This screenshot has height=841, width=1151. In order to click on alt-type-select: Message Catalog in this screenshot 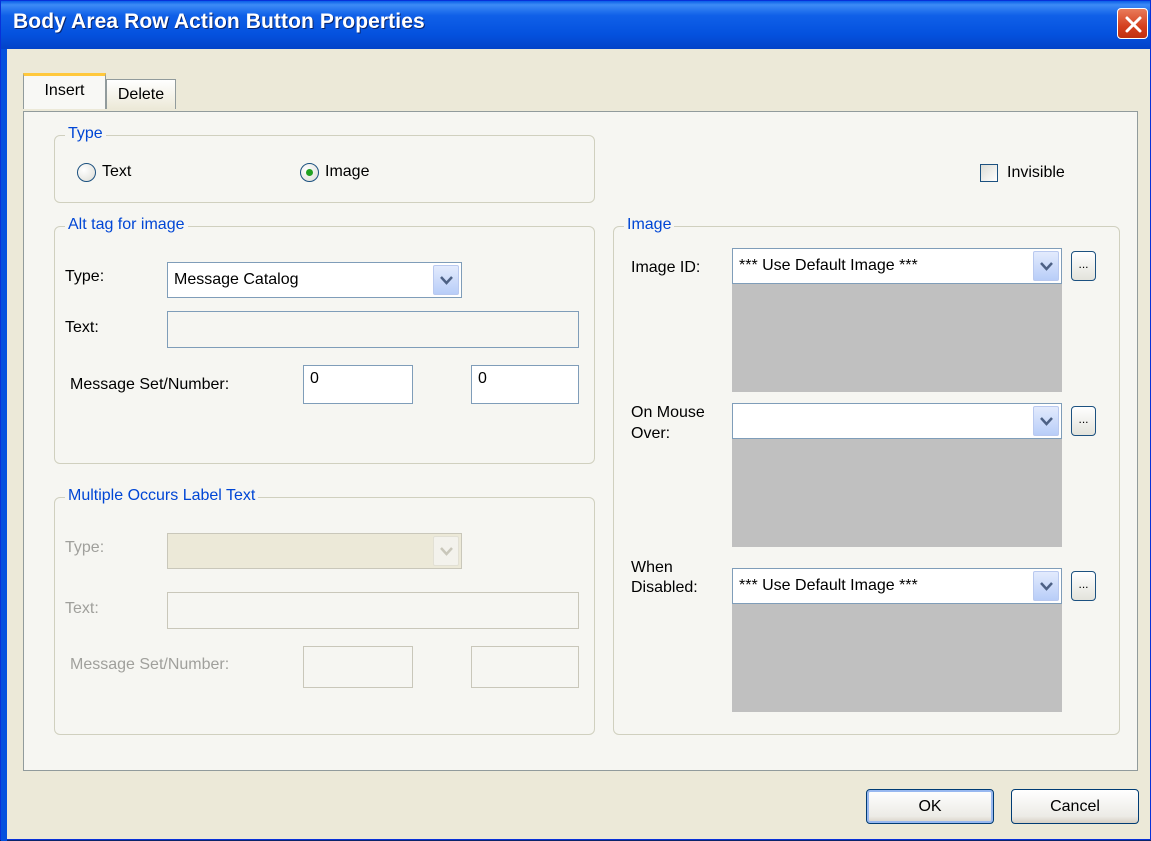, I will do `click(314, 280)`.